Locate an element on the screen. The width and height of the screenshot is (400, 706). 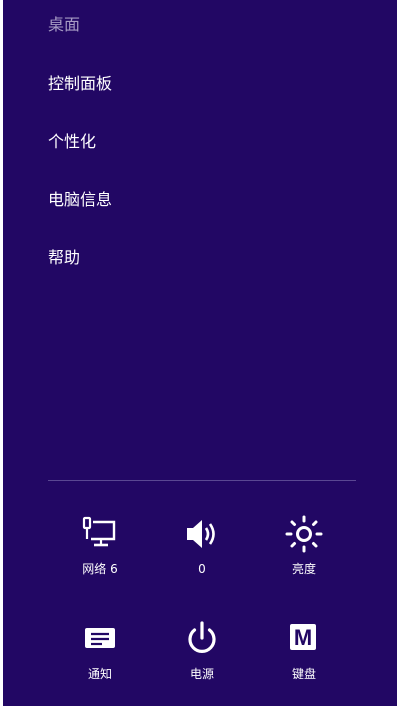
notifications-icon is located at coordinates (100, 638).